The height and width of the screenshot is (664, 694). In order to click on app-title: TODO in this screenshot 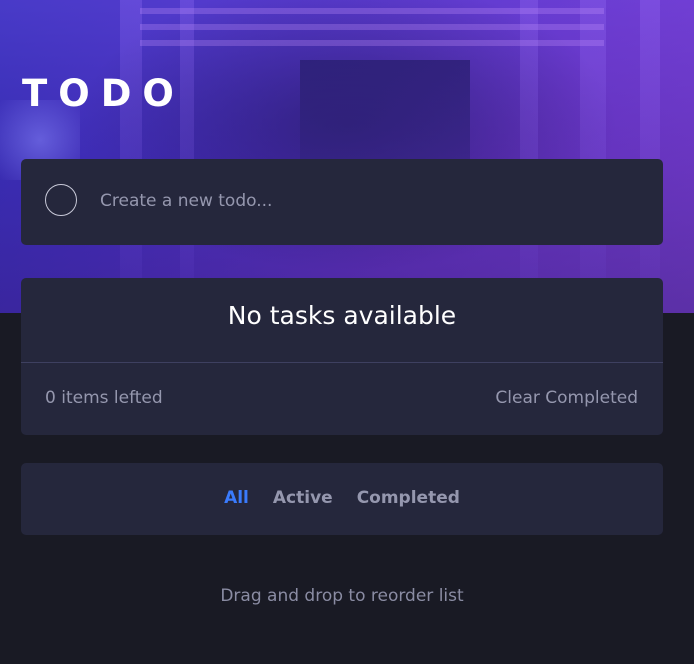, I will do `click(103, 93)`.